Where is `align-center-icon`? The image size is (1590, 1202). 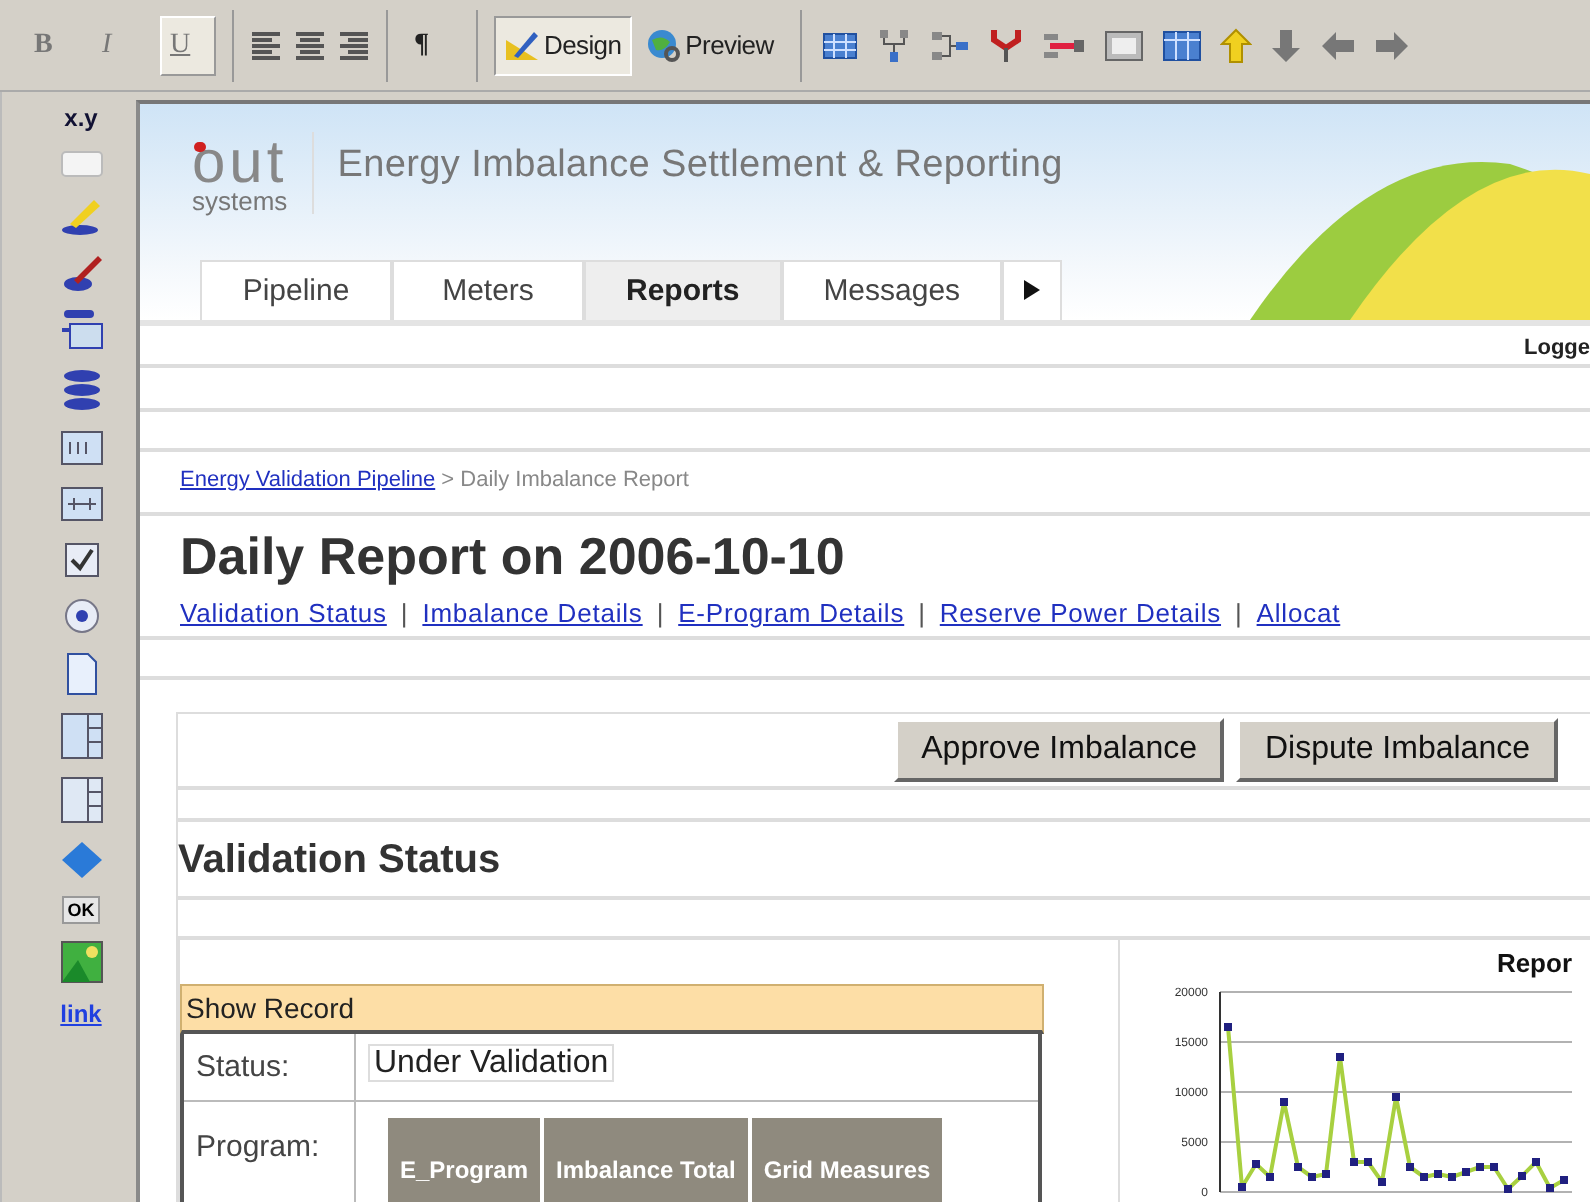 align-center-icon is located at coordinates (310, 45).